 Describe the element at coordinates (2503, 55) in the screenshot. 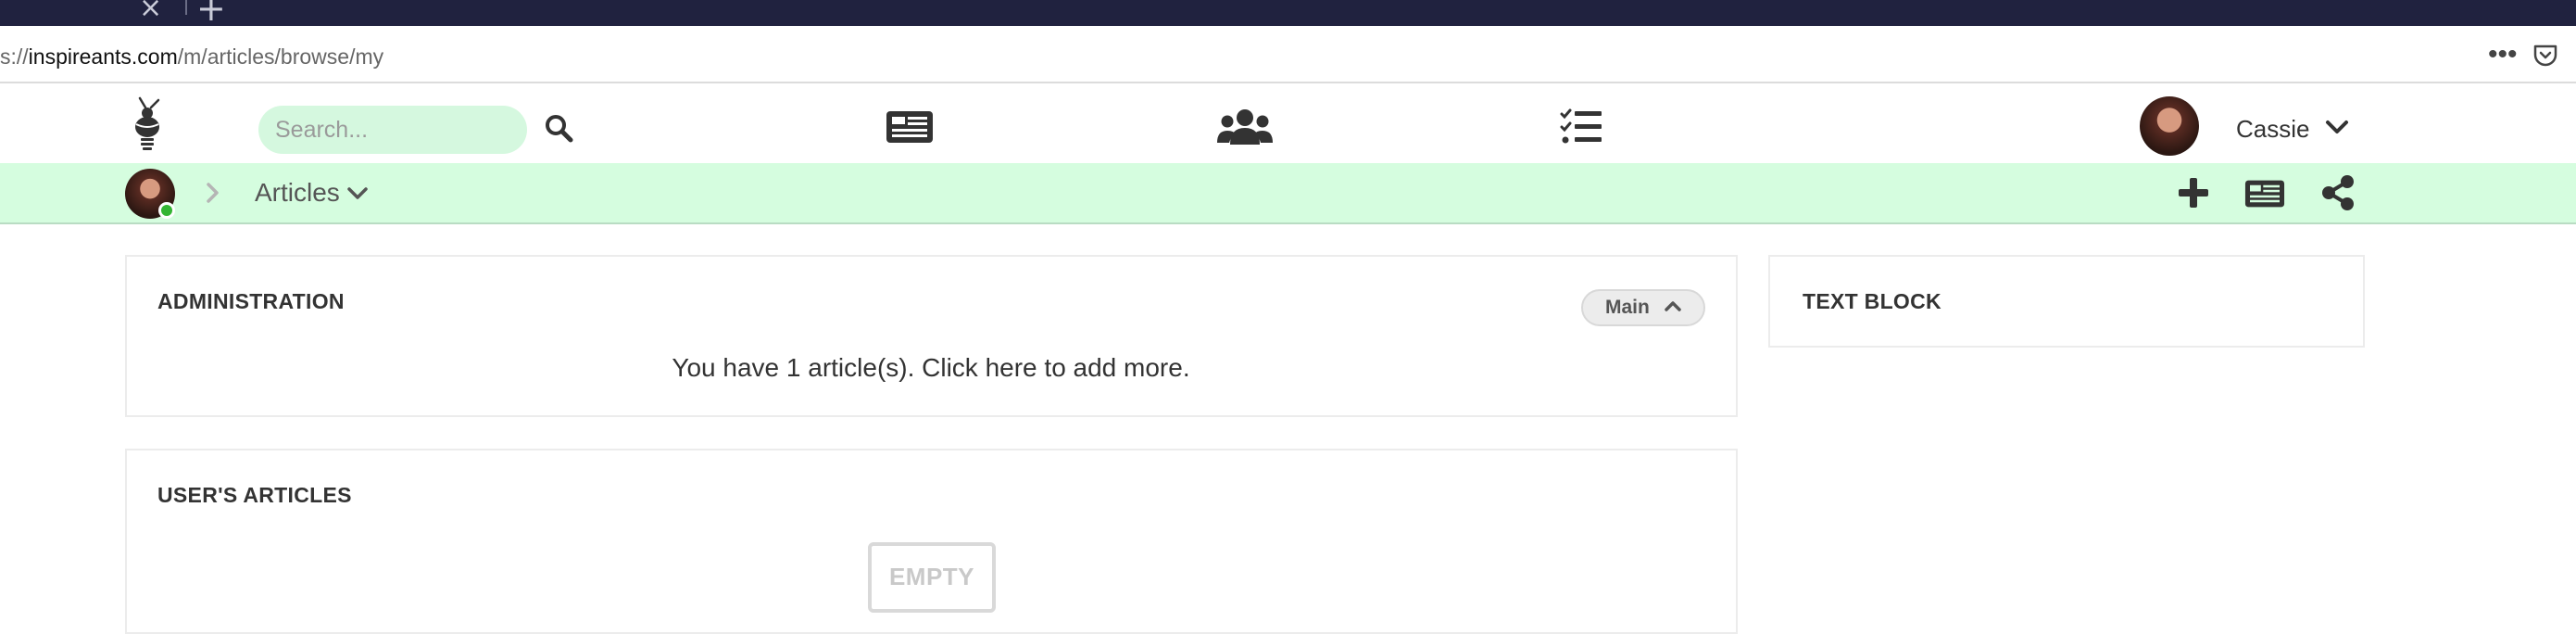

I see `page-actions-icon: •••` at that location.